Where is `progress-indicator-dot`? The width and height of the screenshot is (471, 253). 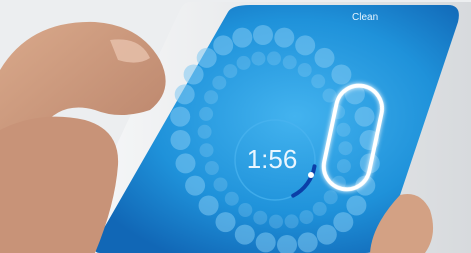
progress-indicator-dot is located at coordinates (311, 175).